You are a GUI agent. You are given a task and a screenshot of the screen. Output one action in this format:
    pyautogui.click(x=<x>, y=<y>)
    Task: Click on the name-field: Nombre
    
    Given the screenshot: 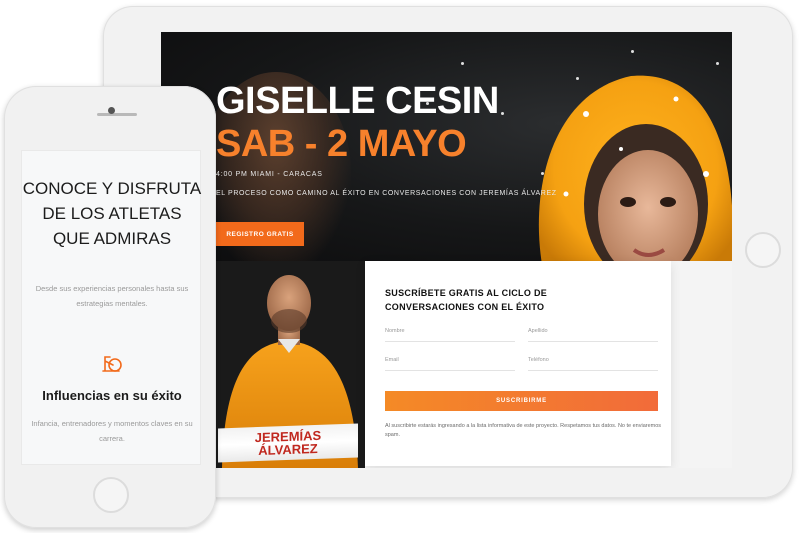 What is the action you would take?
    pyautogui.click(x=450, y=335)
    